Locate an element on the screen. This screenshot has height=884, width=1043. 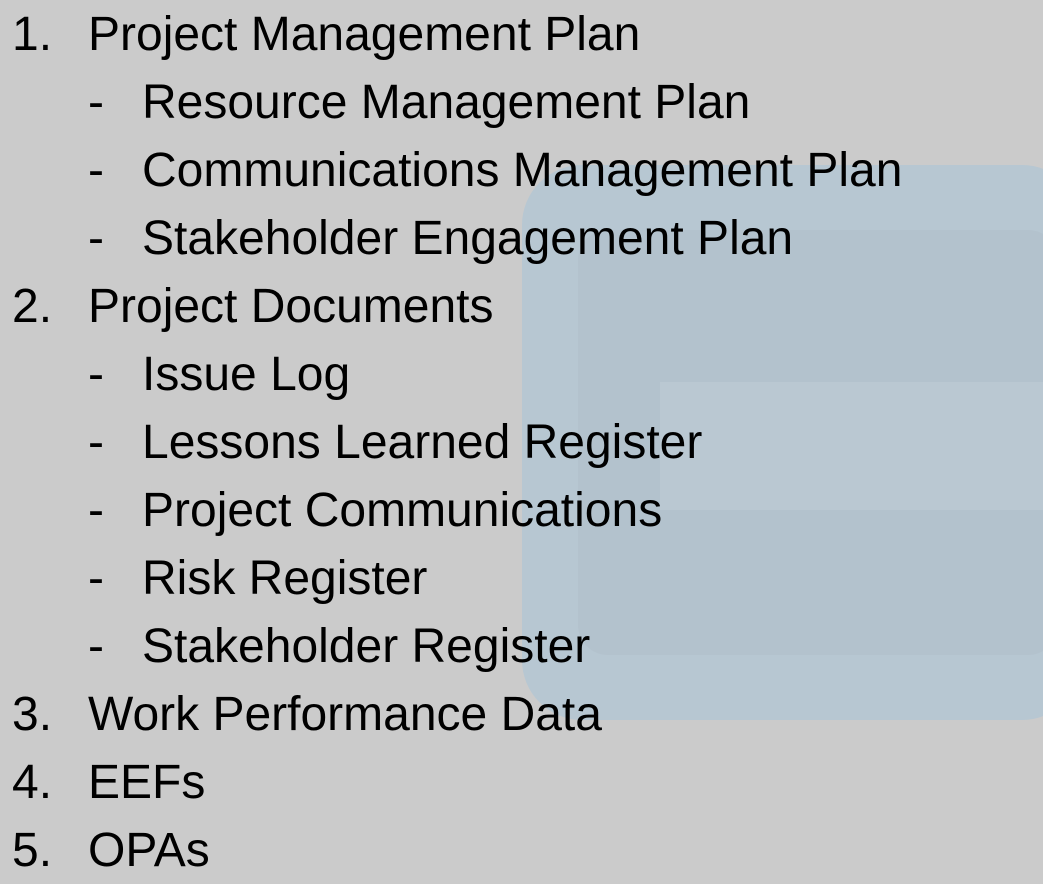
item-number: 5. is located at coordinates (32, 850).